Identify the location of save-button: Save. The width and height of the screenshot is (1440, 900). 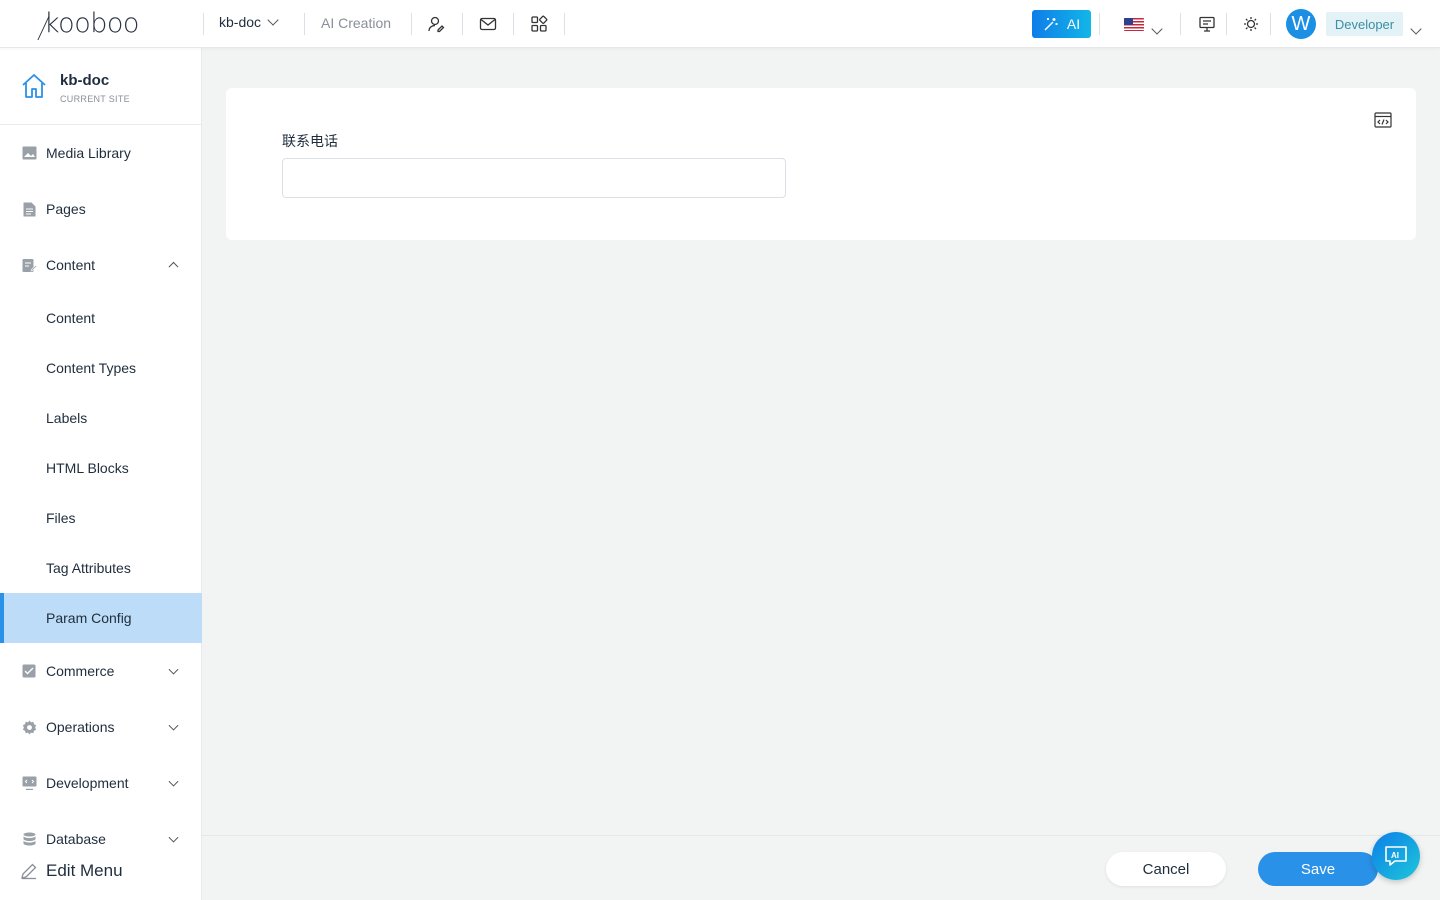
(1318, 869).